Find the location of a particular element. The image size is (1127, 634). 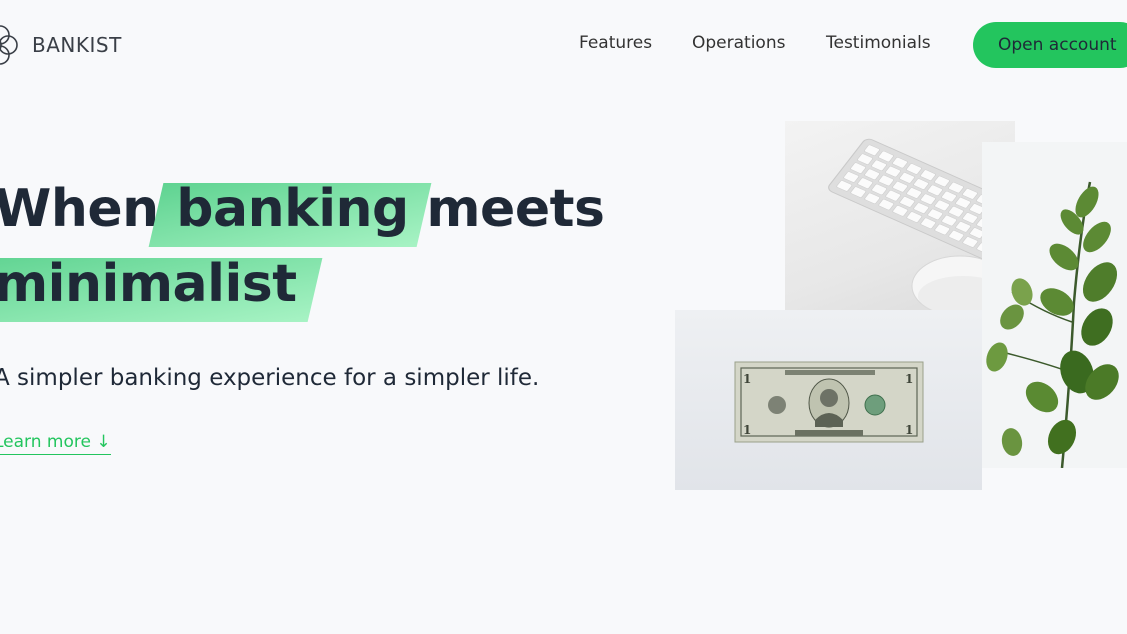

hero-title-line-1: When banking meets is located at coordinates (302, 209).